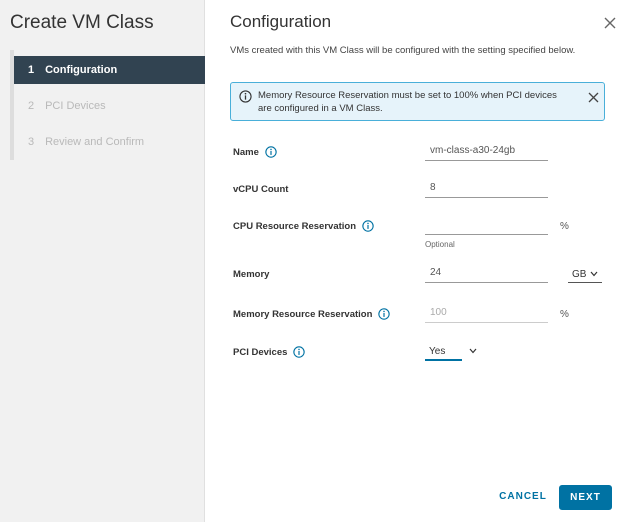 The height and width of the screenshot is (522, 624). I want to click on alert-close-icon, so click(593, 97).